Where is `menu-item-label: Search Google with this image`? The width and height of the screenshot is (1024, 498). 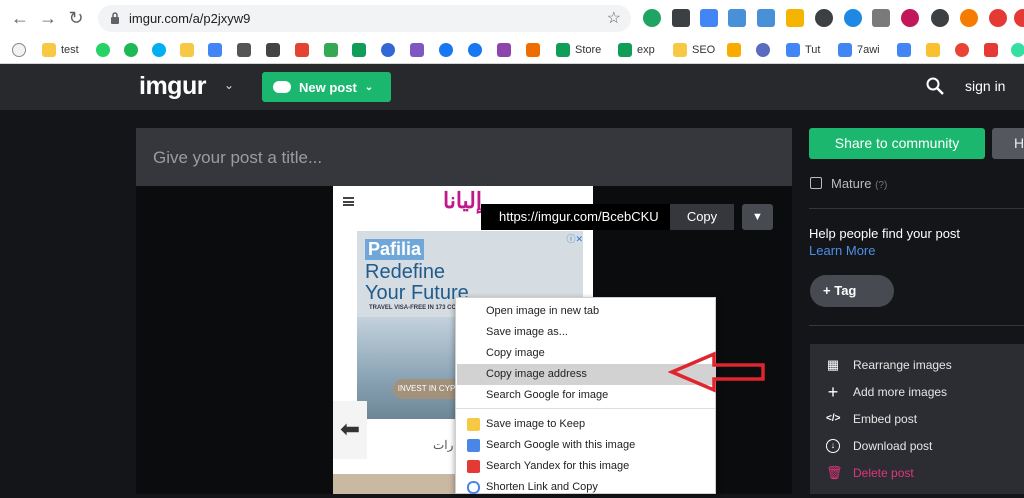 menu-item-label: Search Google with this image is located at coordinates (561, 445).